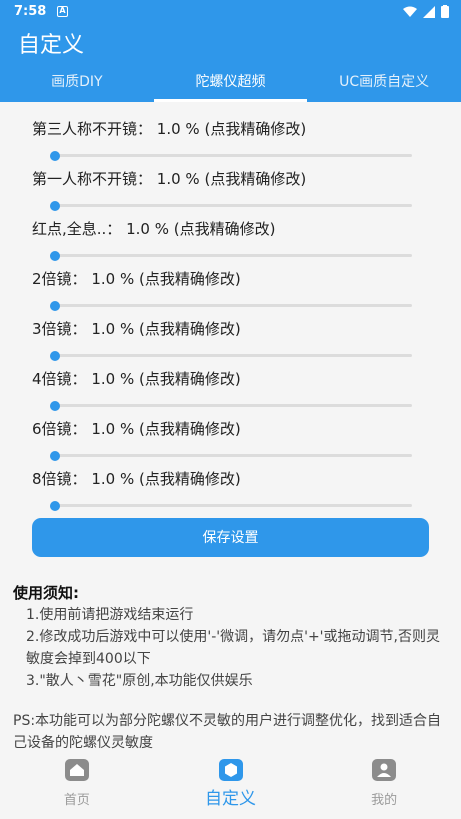 This screenshot has width=461, height=819. I want to click on nav-custom: 自定义, so click(231, 784).